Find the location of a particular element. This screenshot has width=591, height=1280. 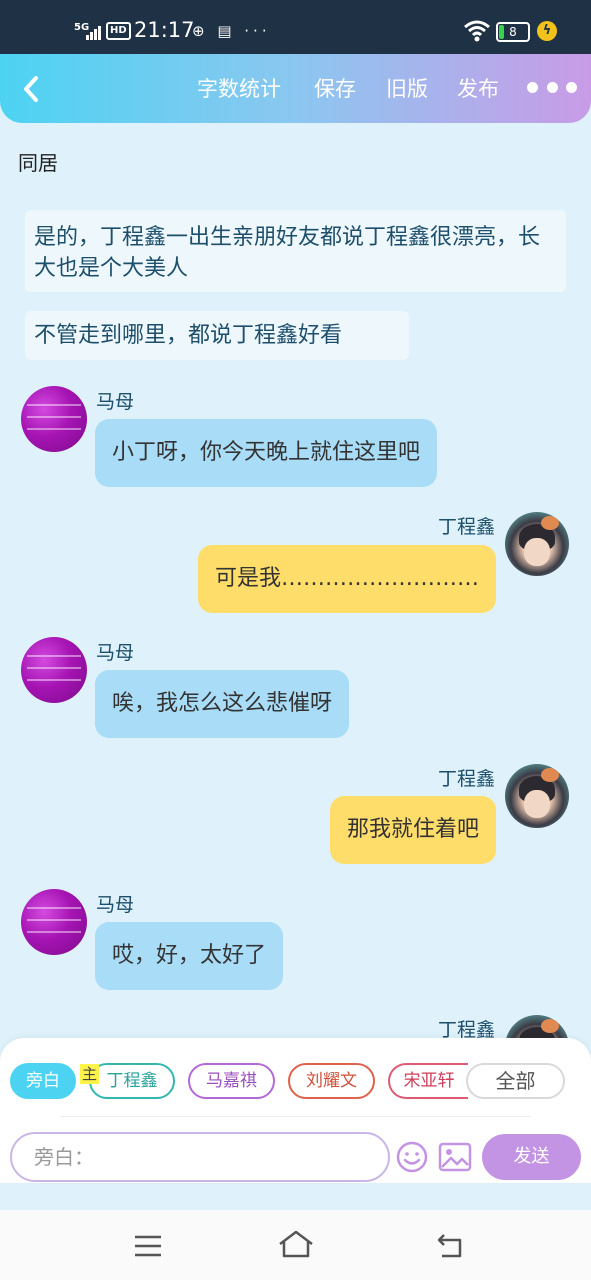

composer-panel: 旁白 丁程鑫 主 马嘉祺 刘耀文 宋亚轩 全部 发送 is located at coordinates (295, 1110).